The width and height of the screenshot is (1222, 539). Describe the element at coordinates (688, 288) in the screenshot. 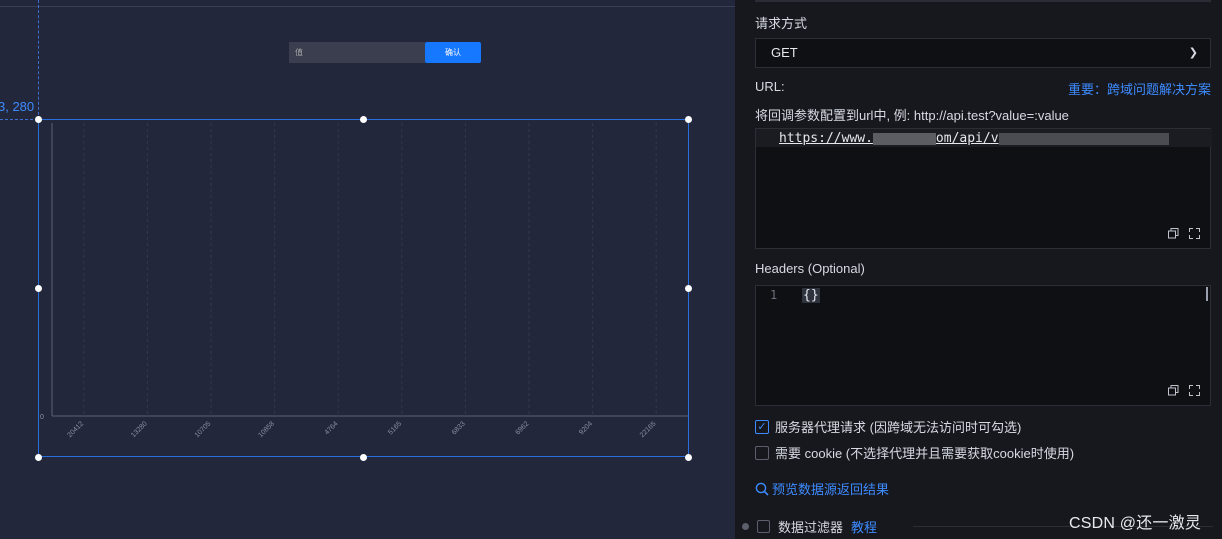

I see `resize-handle-right` at that location.